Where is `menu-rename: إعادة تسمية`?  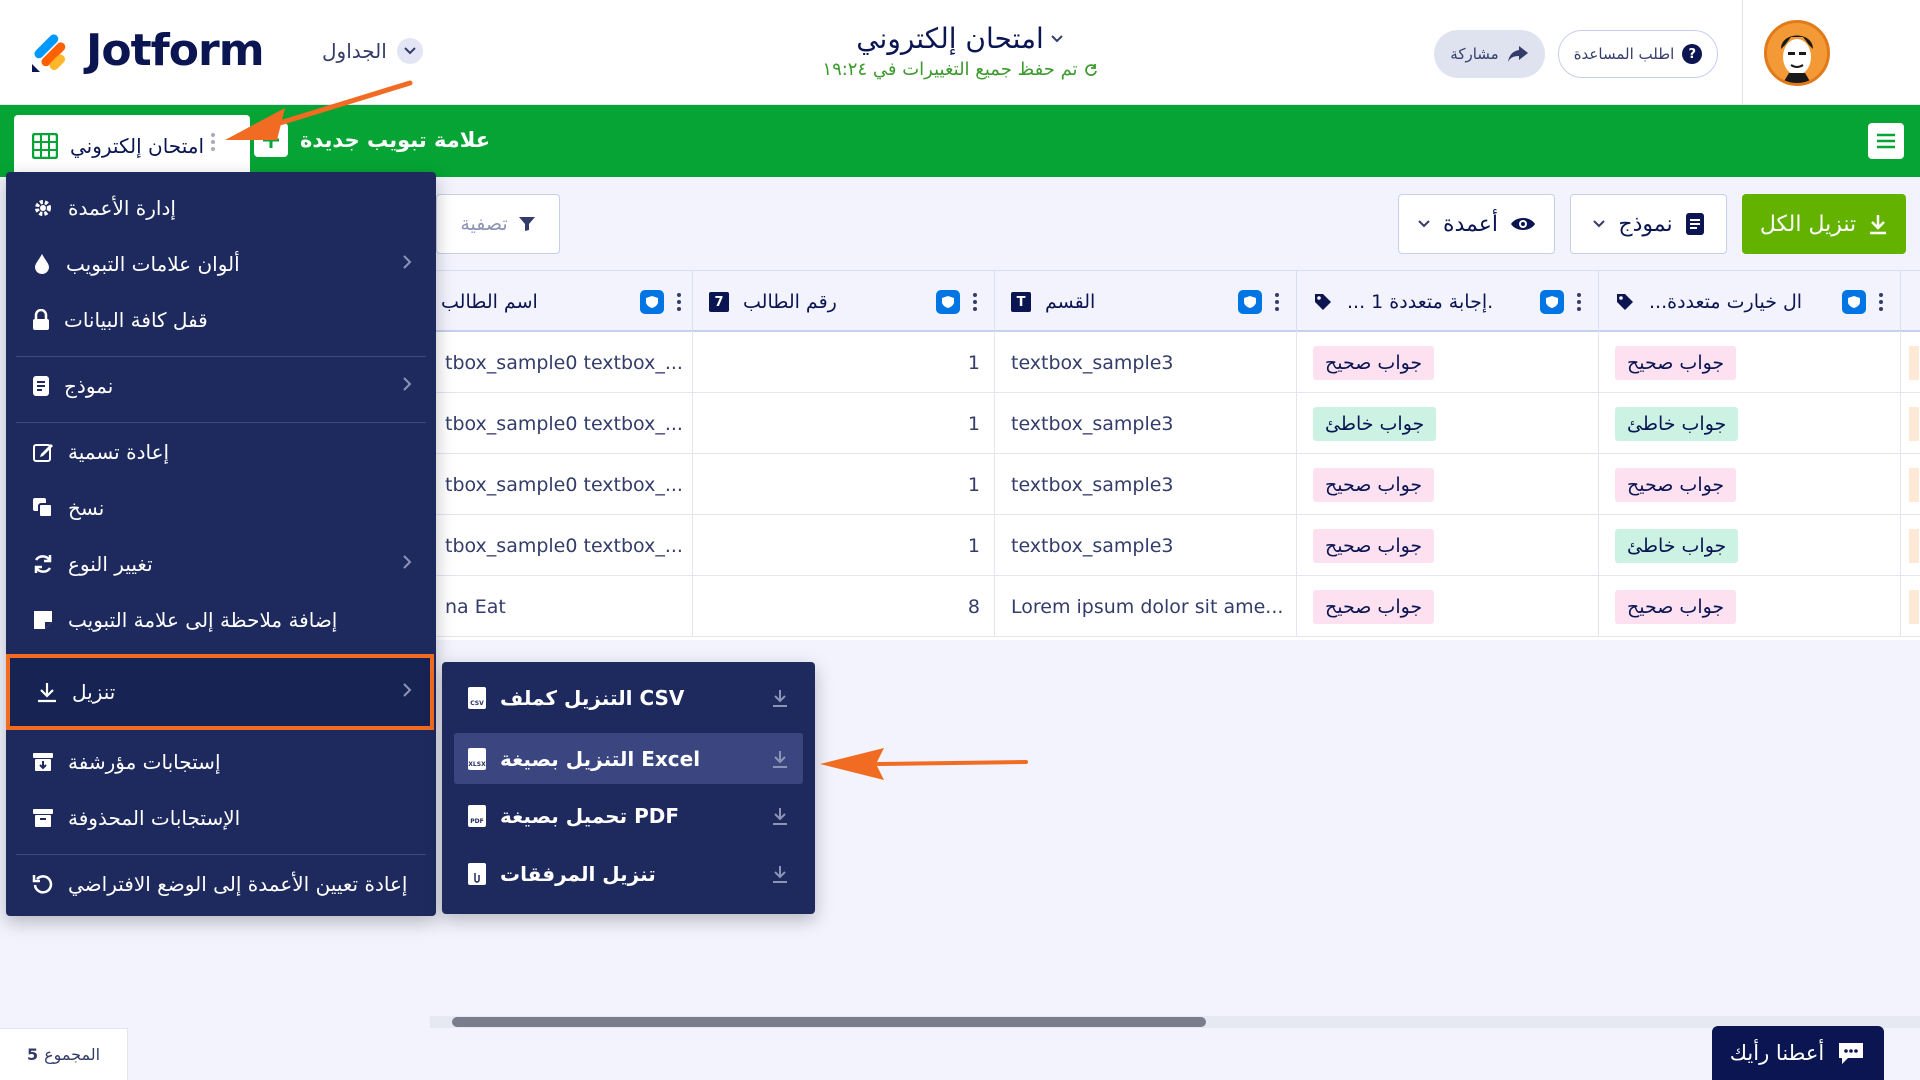 menu-rename: إعادة تسمية is located at coordinates (221, 452).